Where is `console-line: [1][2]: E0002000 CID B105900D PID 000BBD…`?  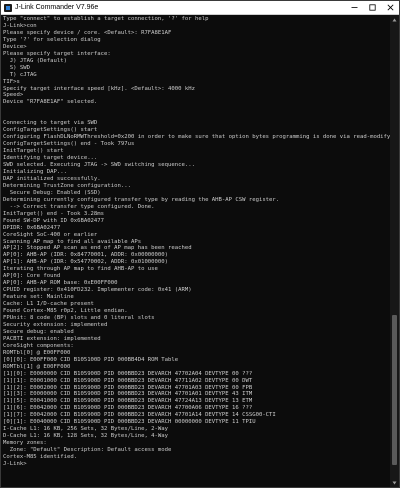
console-line: [1][2]: E0002000 CID B105900D PID 000BBD… is located at coordinates (128, 387).